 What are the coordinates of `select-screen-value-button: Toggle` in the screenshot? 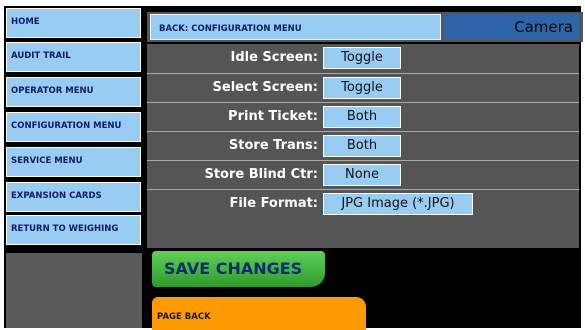 It's located at (362, 88).